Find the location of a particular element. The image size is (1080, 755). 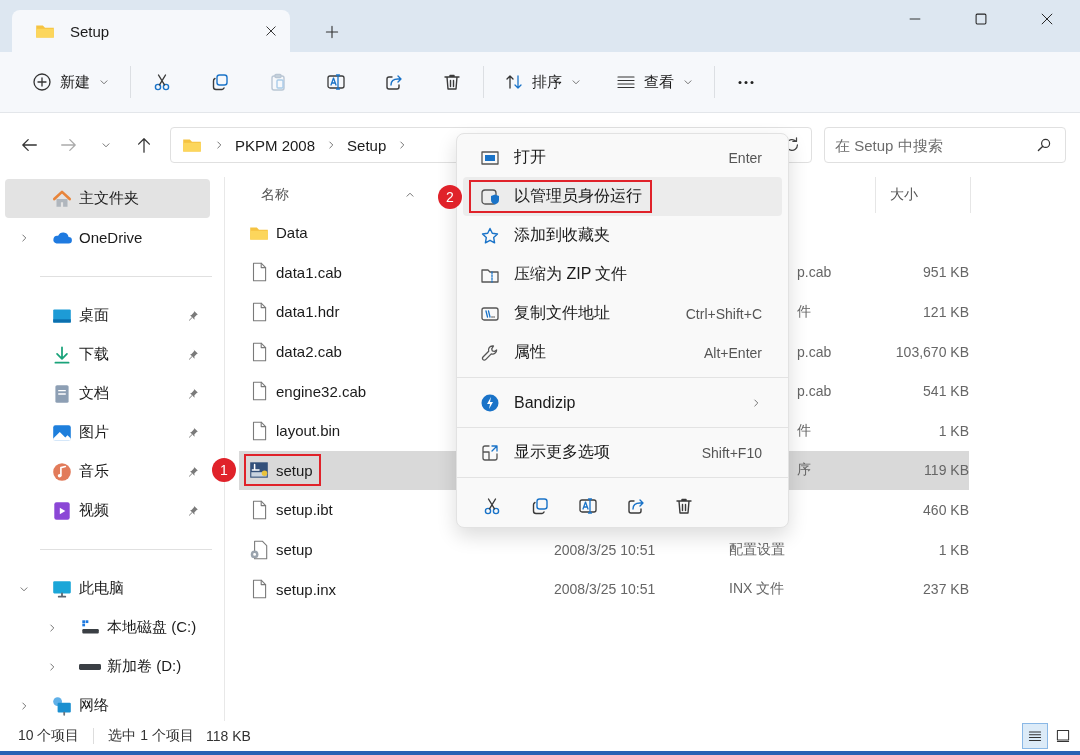

shortcut-label: Ctrl+Shift+C is located at coordinates (723, 313).